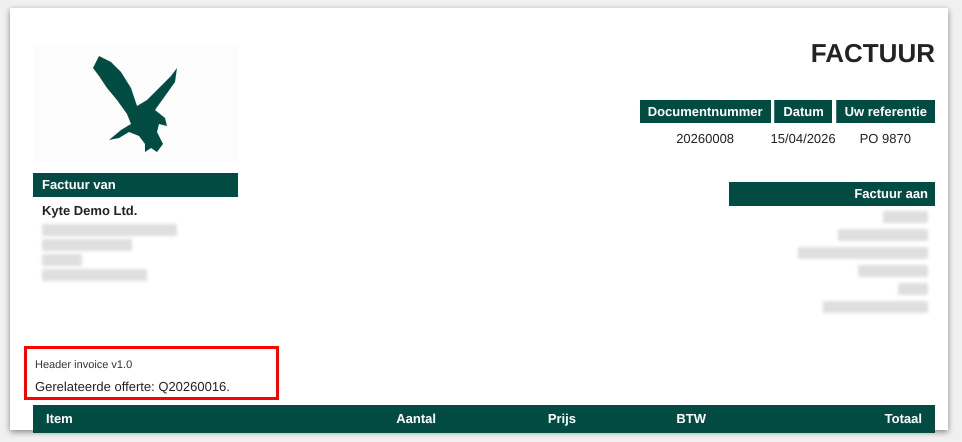  What do you see at coordinates (60, 419) in the screenshot?
I see `column-header: Item` at bounding box center [60, 419].